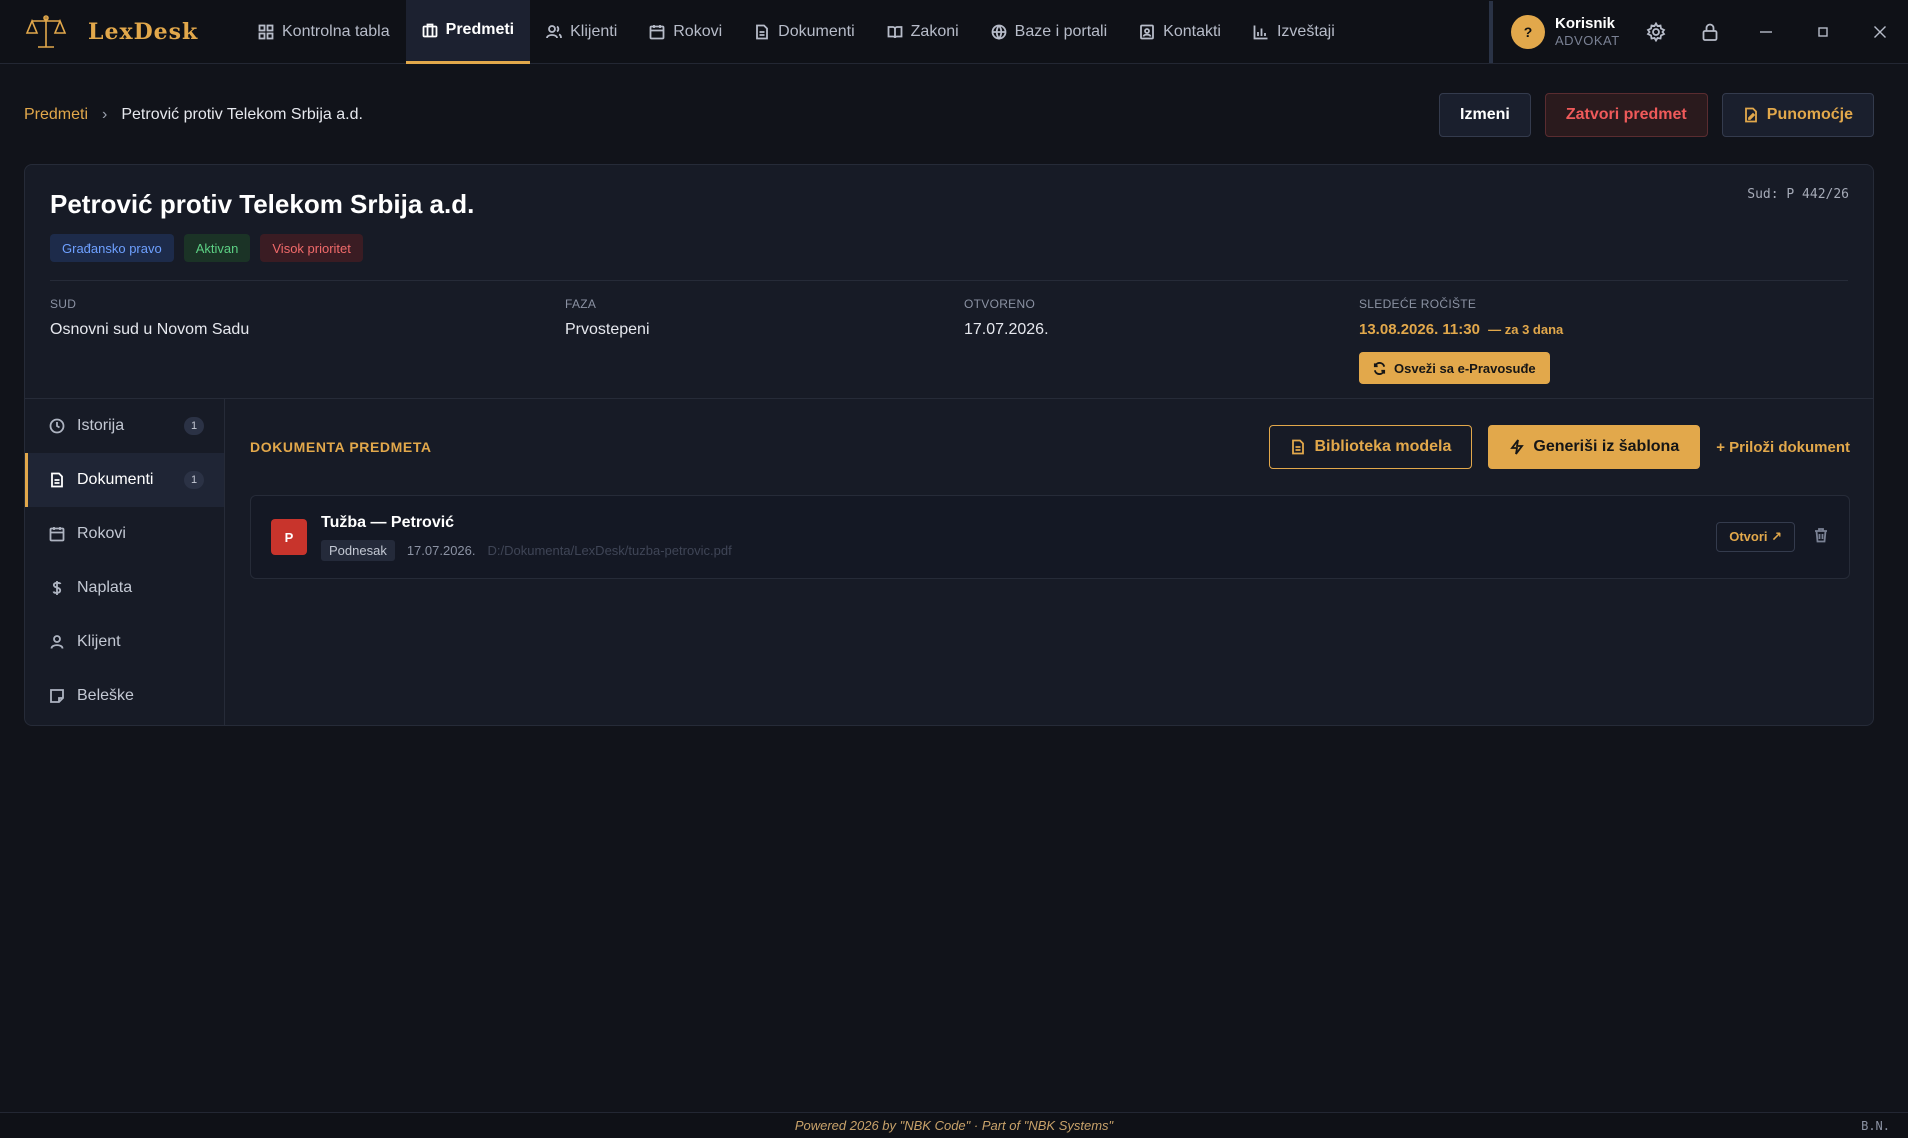 The width and height of the screenshot is (1908, 1138). I want to click on meta-label: SLEDEĆE ROČIŠTE, so click(1418, 304).